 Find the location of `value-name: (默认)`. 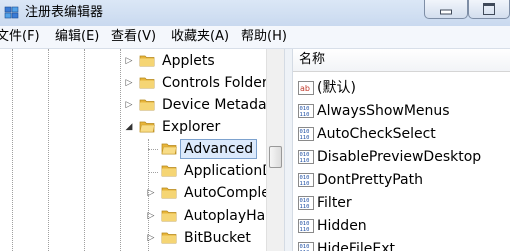

value-name: (默认) is located at coordinates (336, 88).